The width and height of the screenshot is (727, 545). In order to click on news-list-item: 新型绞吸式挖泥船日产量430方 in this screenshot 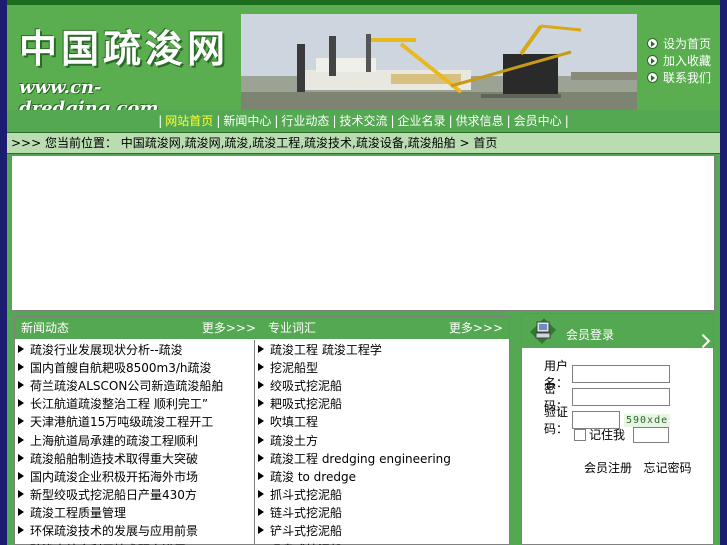, I will do `click(134, 495)`.